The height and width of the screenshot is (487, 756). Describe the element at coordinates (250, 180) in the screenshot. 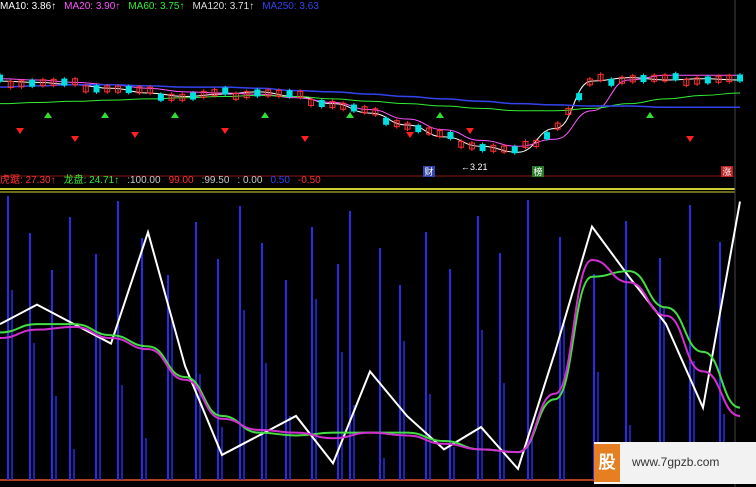

I see `indicator-legend-item-5: : 0.00` at that location.